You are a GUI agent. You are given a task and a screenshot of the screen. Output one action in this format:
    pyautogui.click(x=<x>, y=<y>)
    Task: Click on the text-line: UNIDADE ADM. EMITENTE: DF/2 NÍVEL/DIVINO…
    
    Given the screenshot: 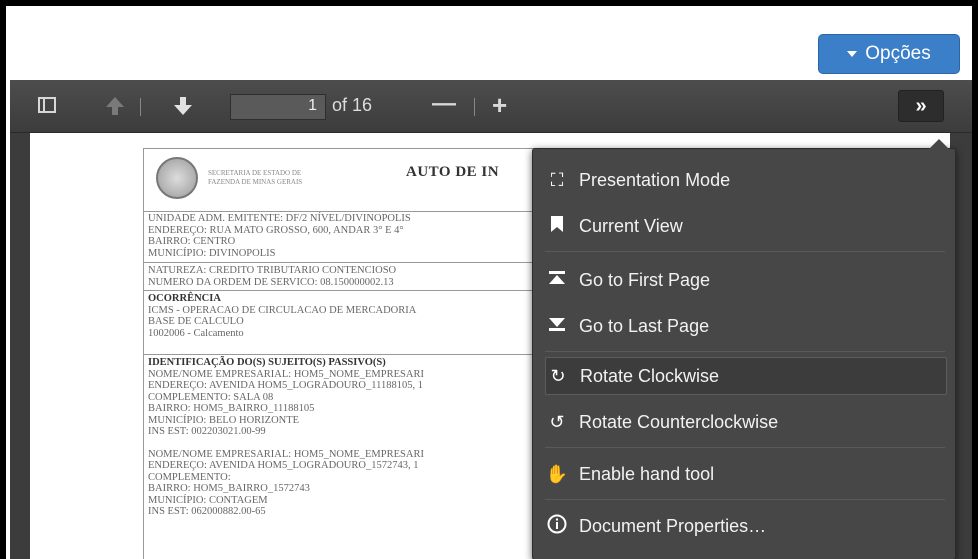 What is the action you would take?
    pyautogui.click(x=279, y=218)
    